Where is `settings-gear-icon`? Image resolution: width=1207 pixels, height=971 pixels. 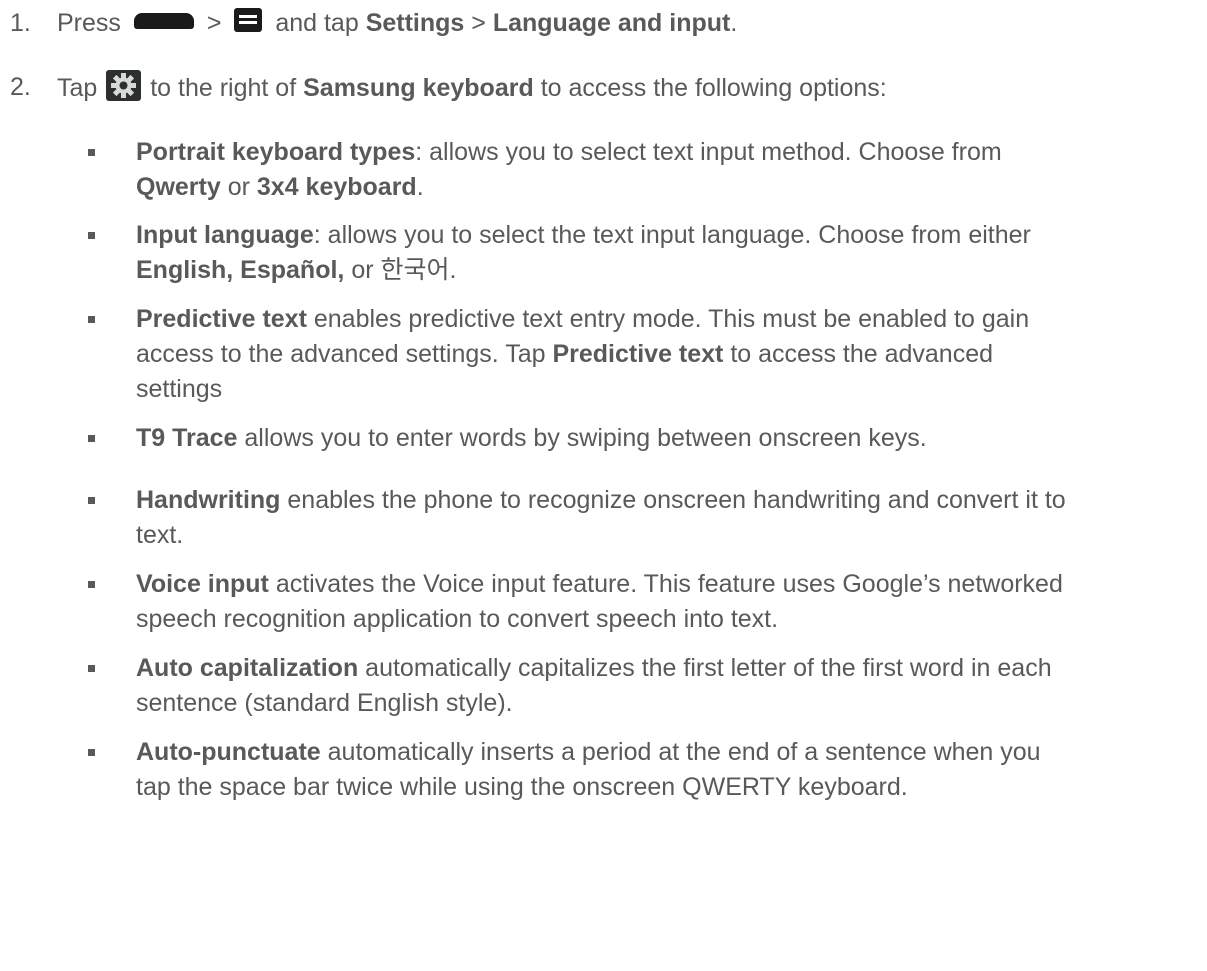 settings-gear-icon is located at coordinates (124, 85).